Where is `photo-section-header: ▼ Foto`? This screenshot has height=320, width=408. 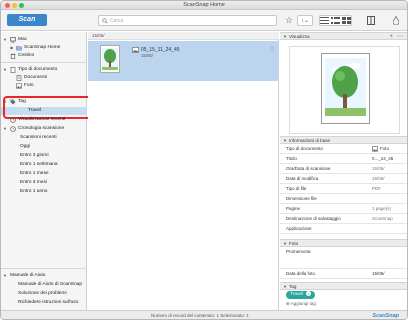
photo-section-header: ▼ Foto is located at coordinates (343, 243).